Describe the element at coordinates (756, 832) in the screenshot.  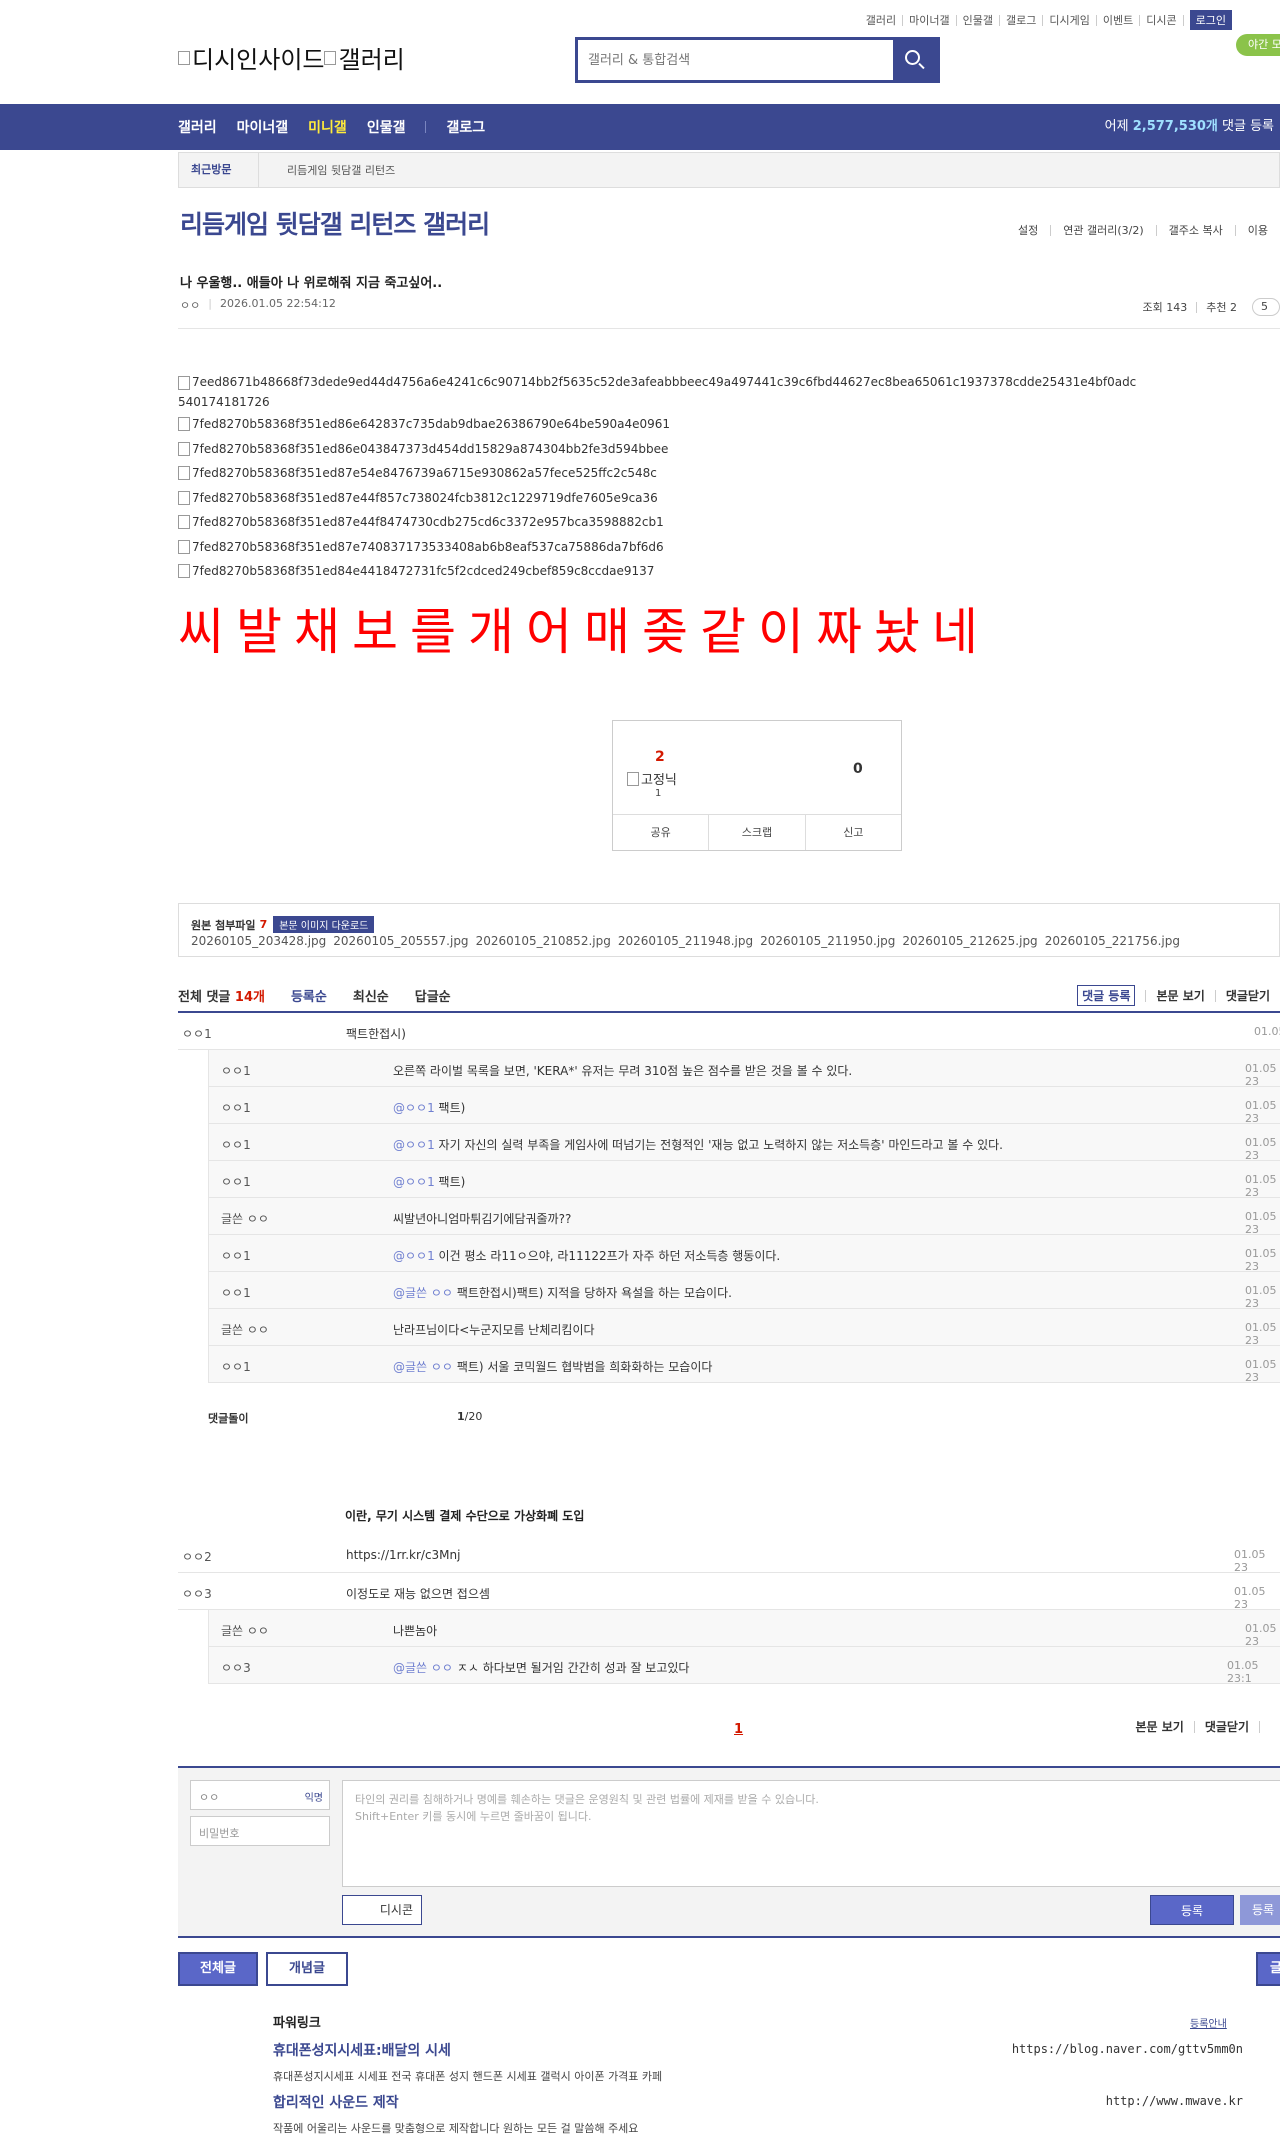
I see `scrap-button: 스크랩` at that location.